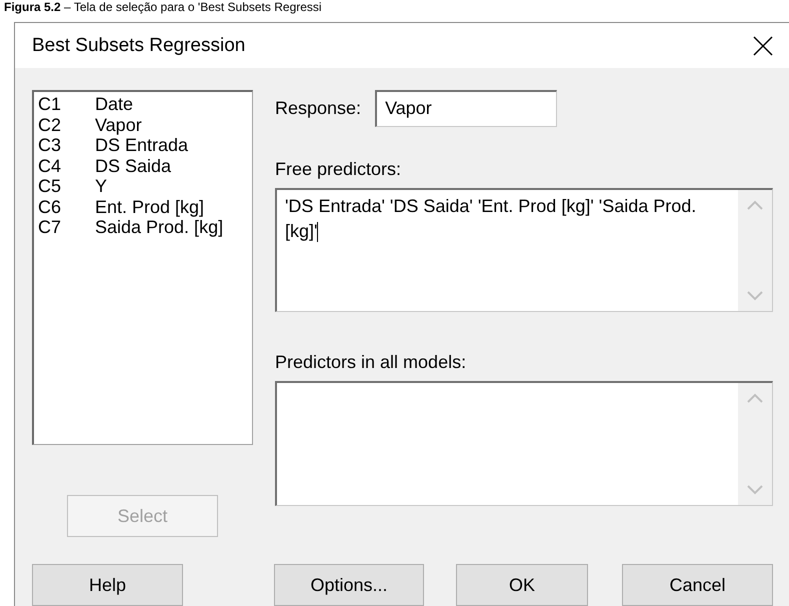 This screenshot has height=606, width=789. I want to click on free-predictors-field: 'DS Entrada' 'DS Saida' 'Ent. Prod [kg]' 'Saida Prod. [kg]', so click(524, 250).